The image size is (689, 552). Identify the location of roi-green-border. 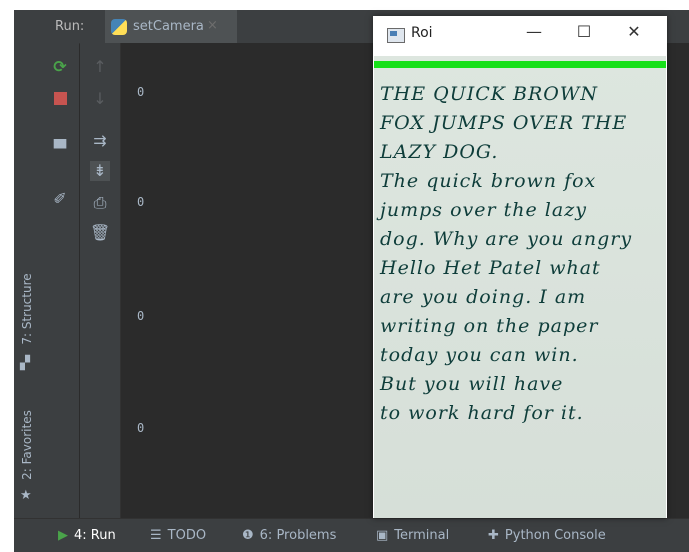
(520, 64).